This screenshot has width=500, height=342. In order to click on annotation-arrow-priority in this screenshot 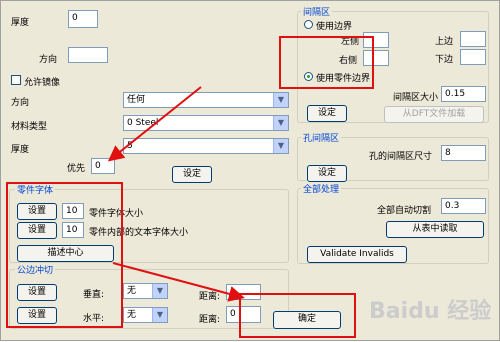, I will do `click(154, 124)`.